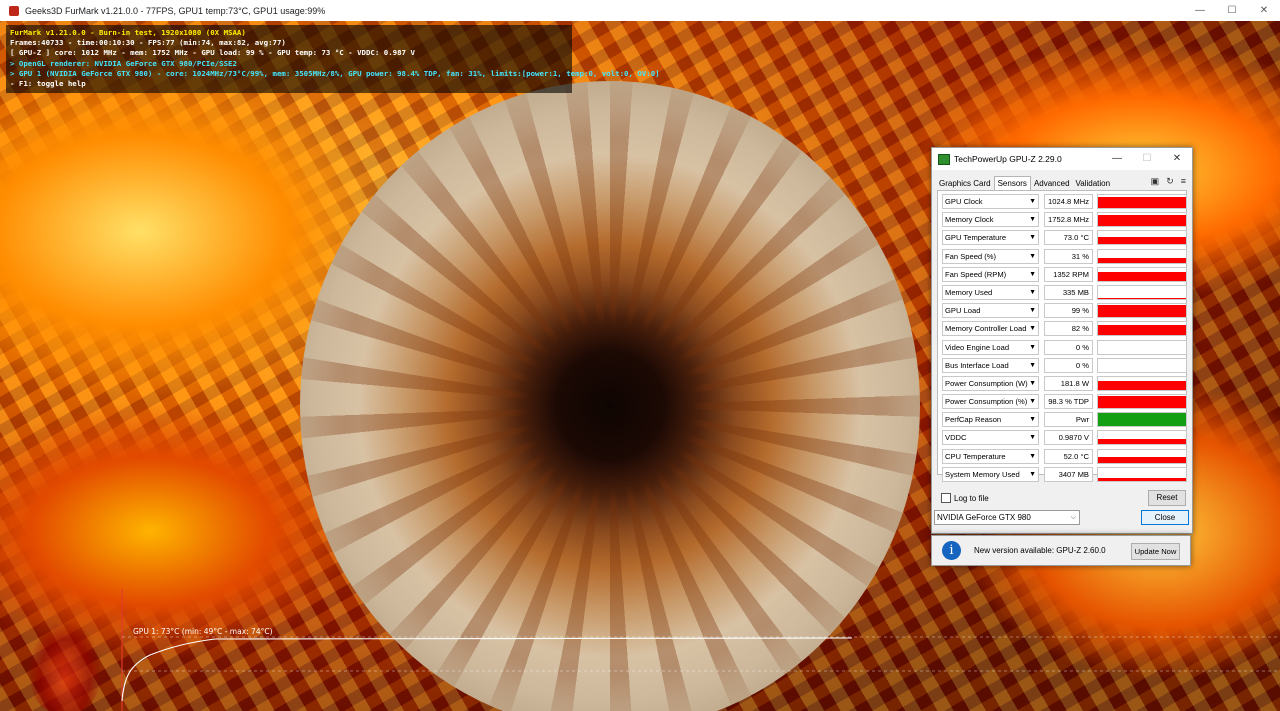  What do you see at coordinates (1012, 183) in the screenshot?
I see `tab-sensors: Sensors` at bounding box center [1012, 183].